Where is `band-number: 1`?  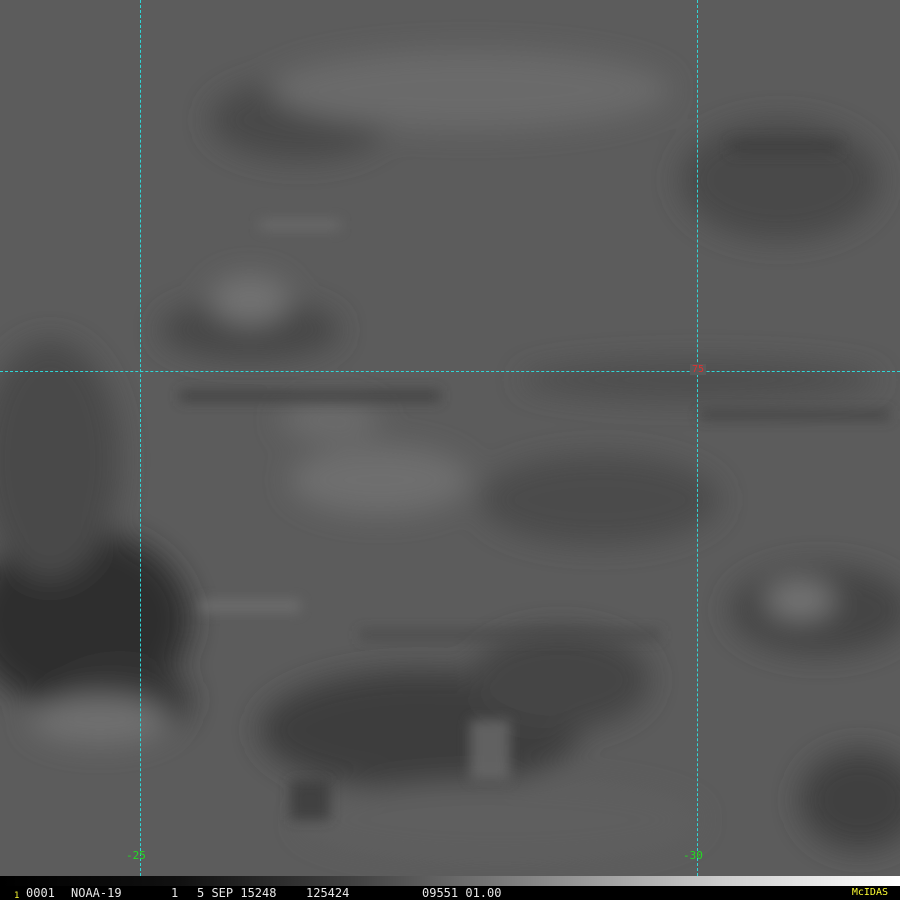
band-number: 1 is located at coordinates (175, 893).